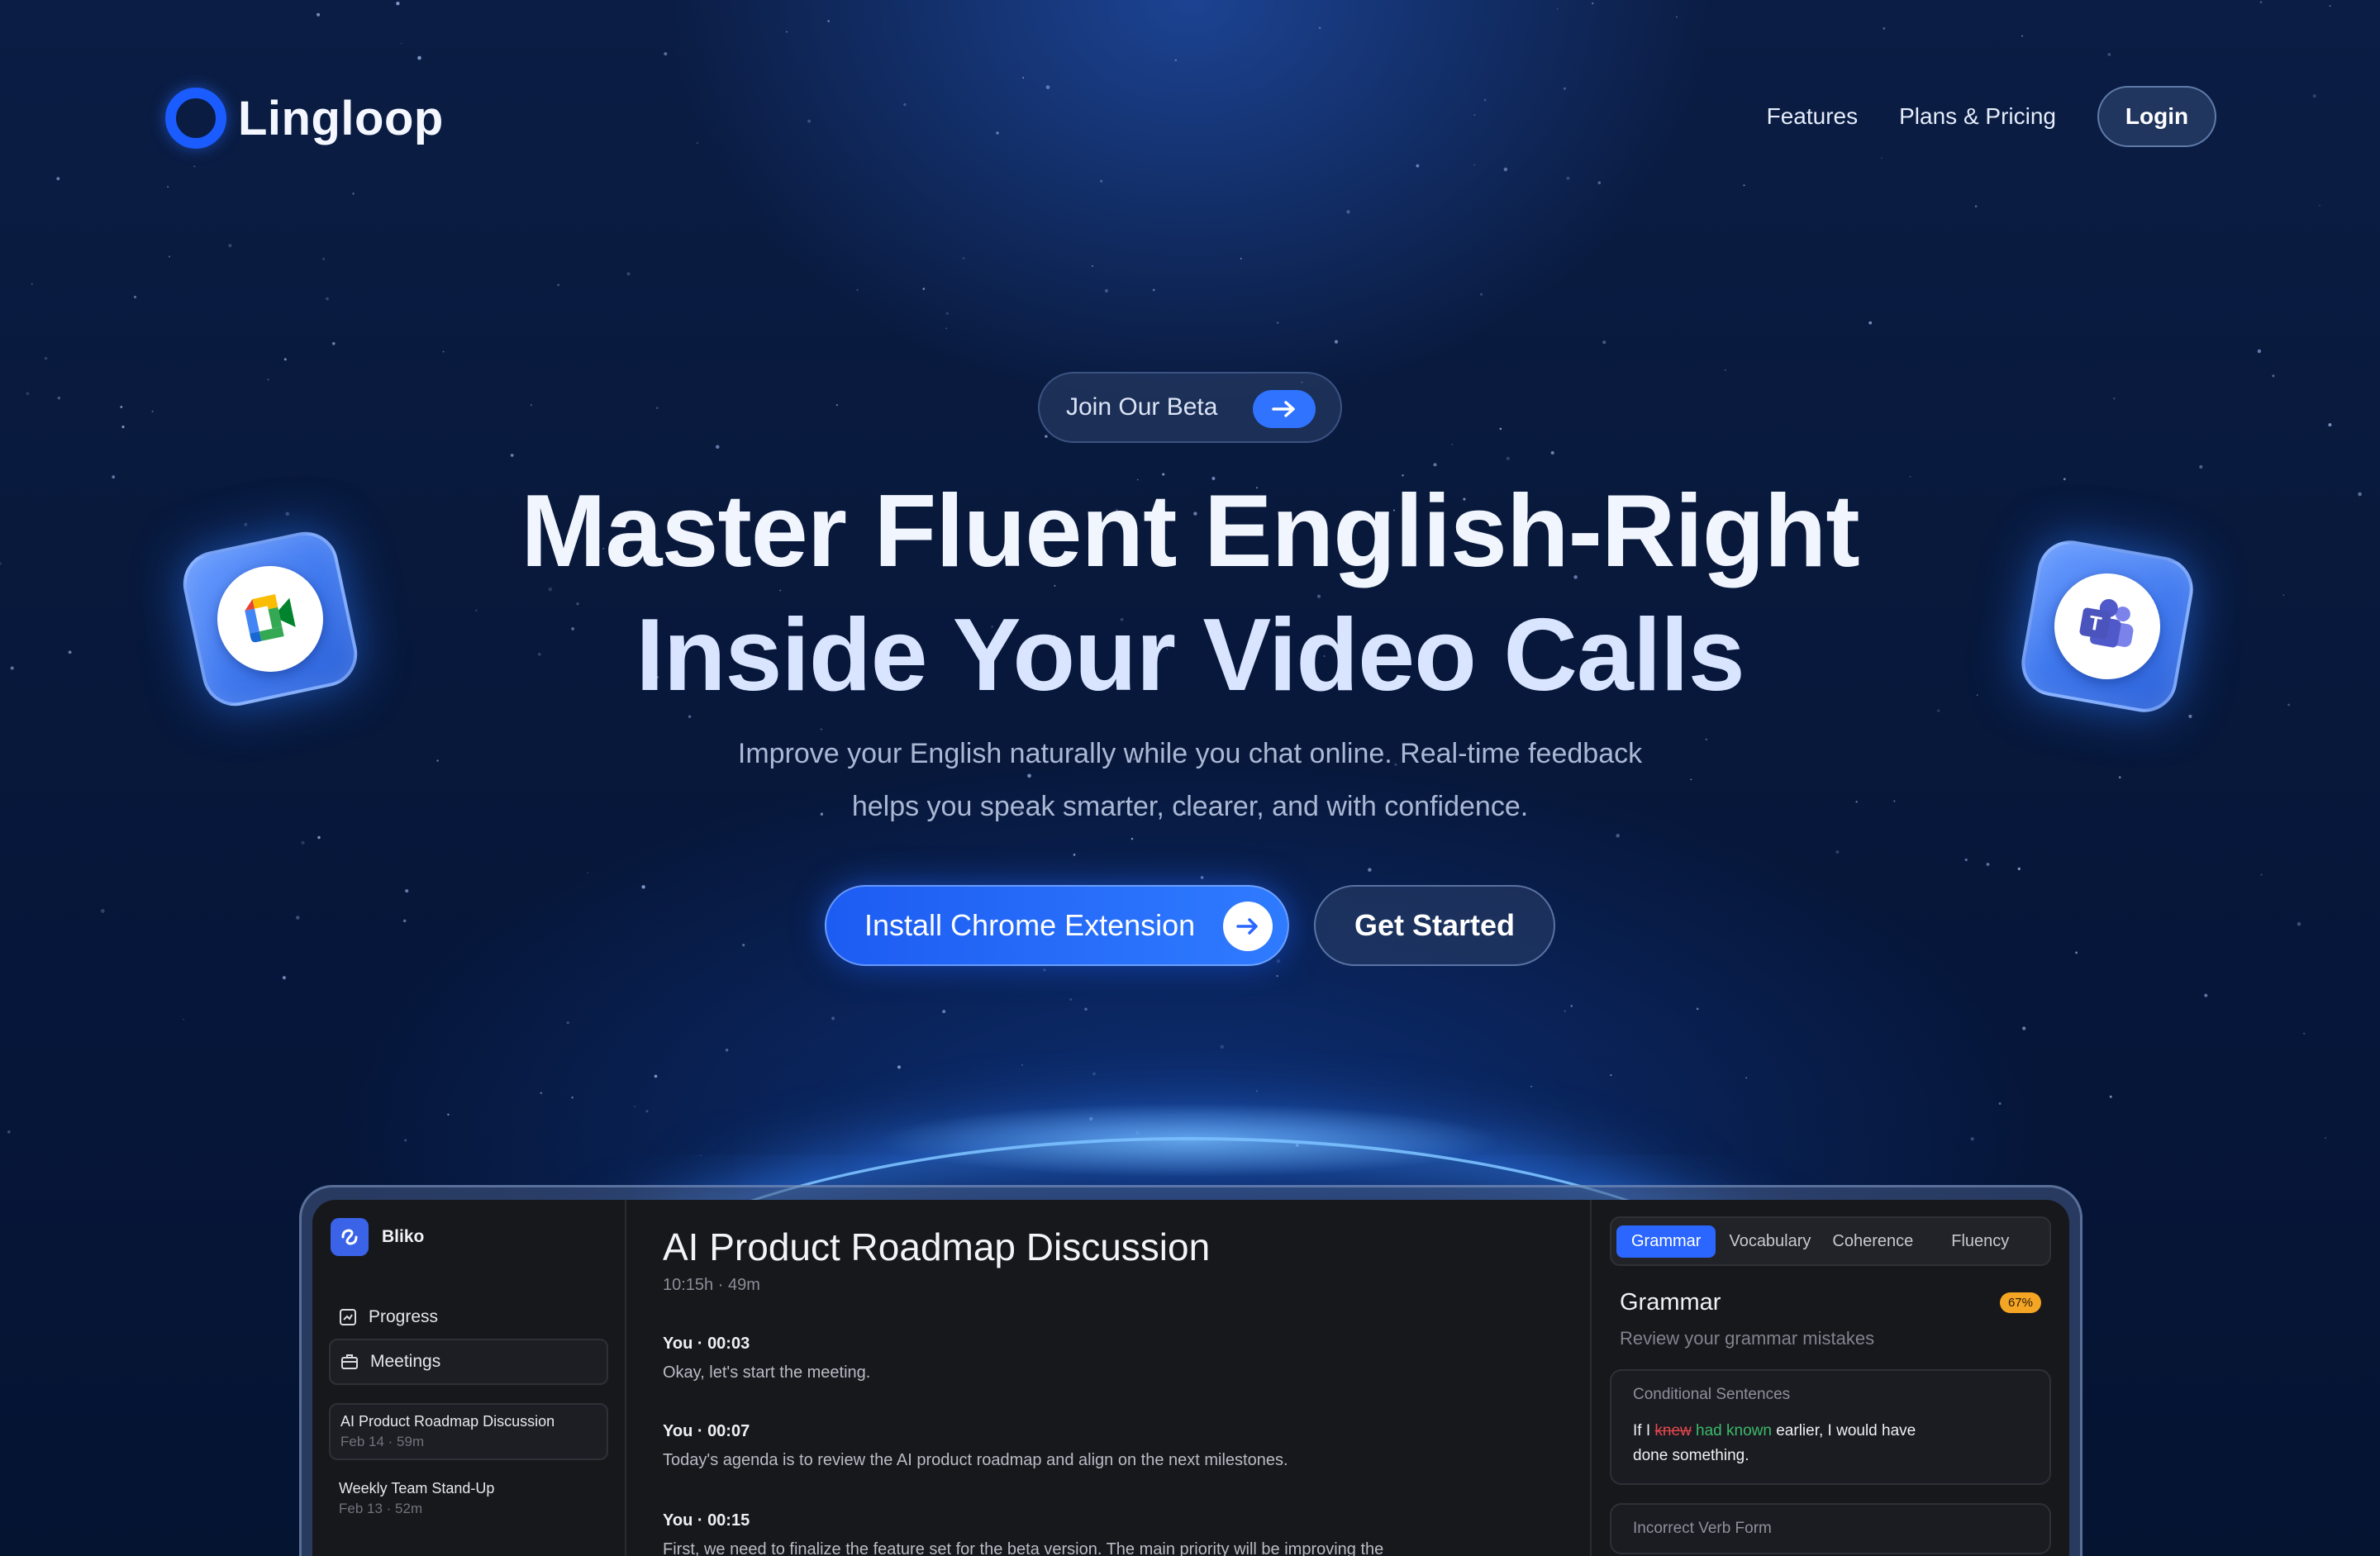 This screenshot has width=2380, height=1556. What do you see at coordinates (937, 1246) in the screenshot?
I see `meeting-heading: AI Product Roadmap Discussion` at bounding box center [937, 1246].